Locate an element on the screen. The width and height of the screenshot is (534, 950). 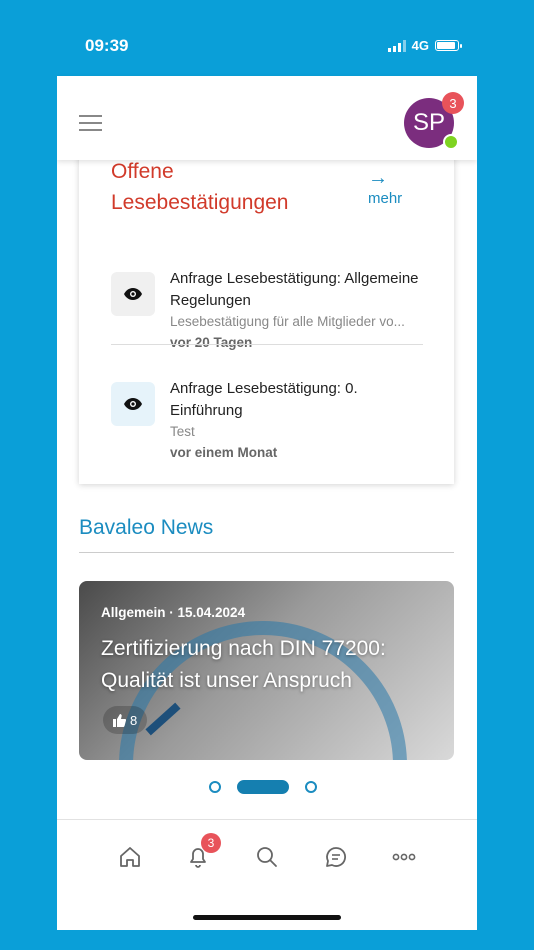
thumbs-up-icon is located at coordinates (119, 720).